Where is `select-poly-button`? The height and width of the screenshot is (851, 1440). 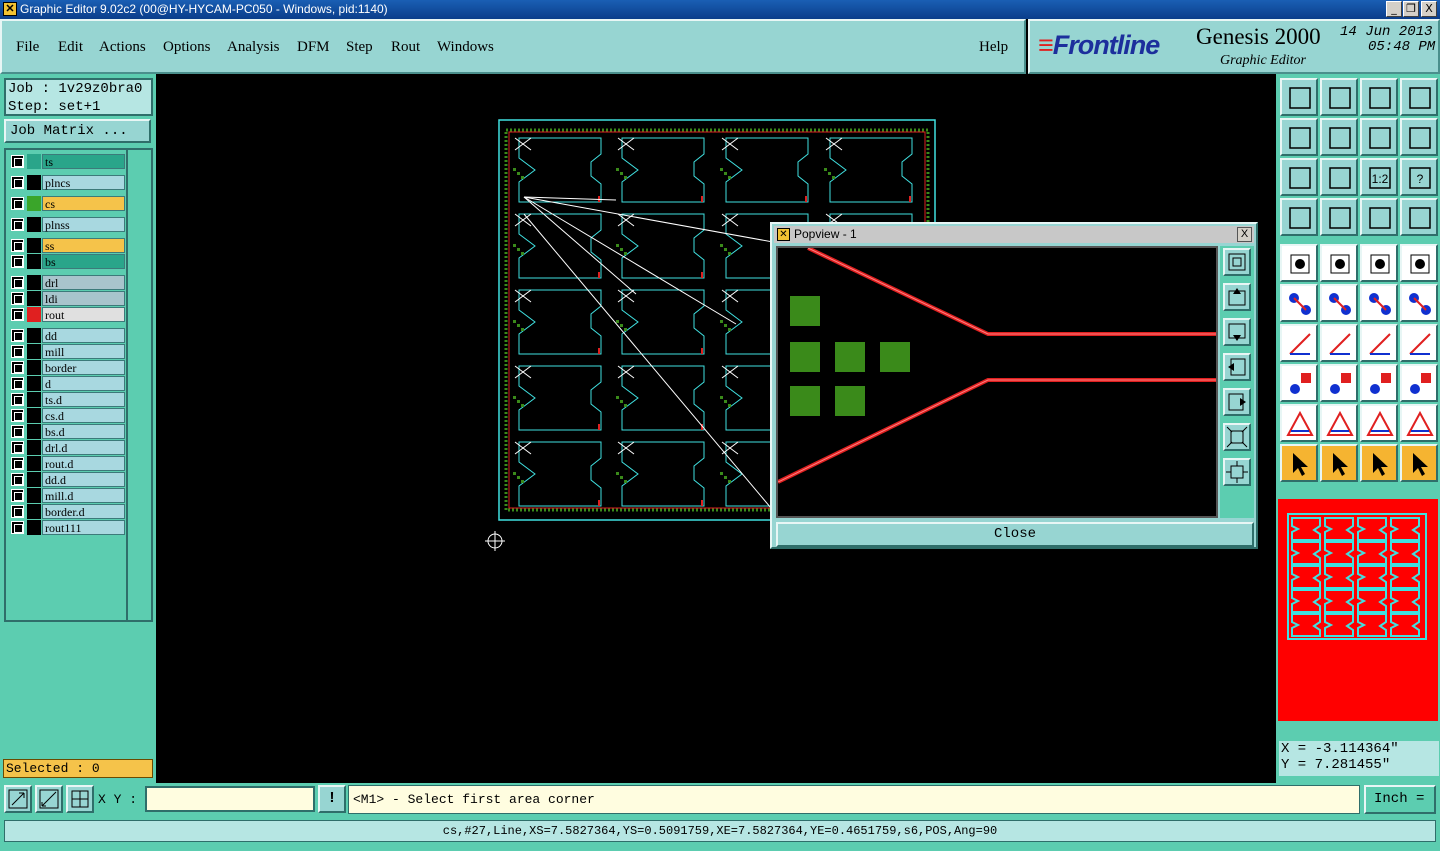 select-poly-button is located at coordinates (1379, 463).